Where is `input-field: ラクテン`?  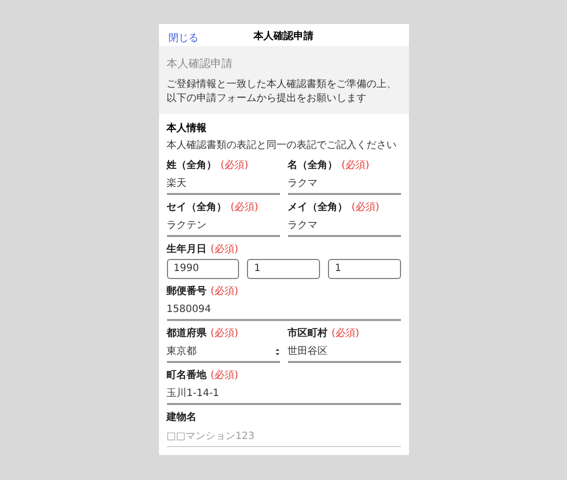 input-field: ラクテン is located at coordinates (223, 226).